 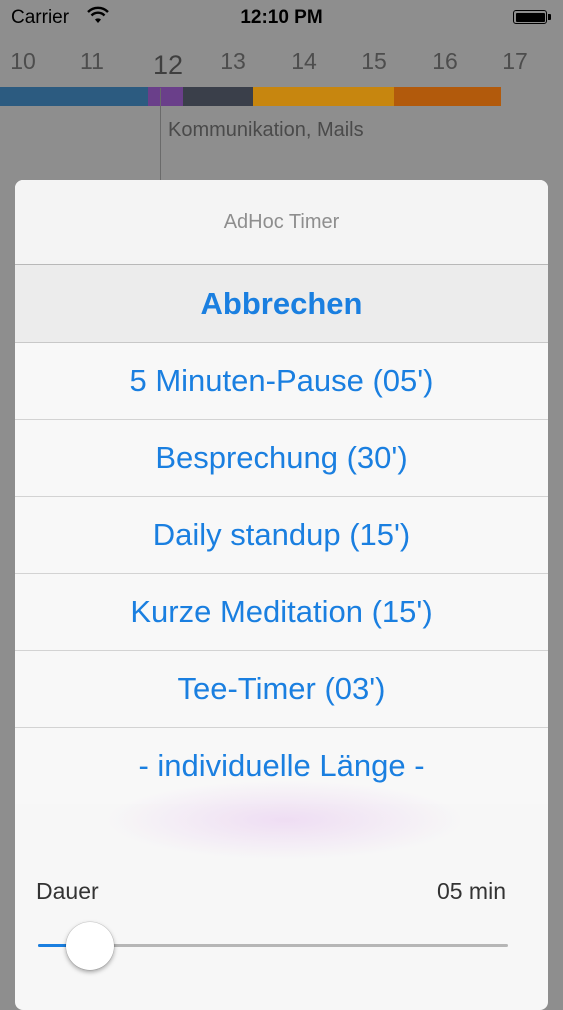 What do you see at coordinates (471, 891) in the screenshot?
I see `duration-value: 05 min` at bounding box center [471, 891].